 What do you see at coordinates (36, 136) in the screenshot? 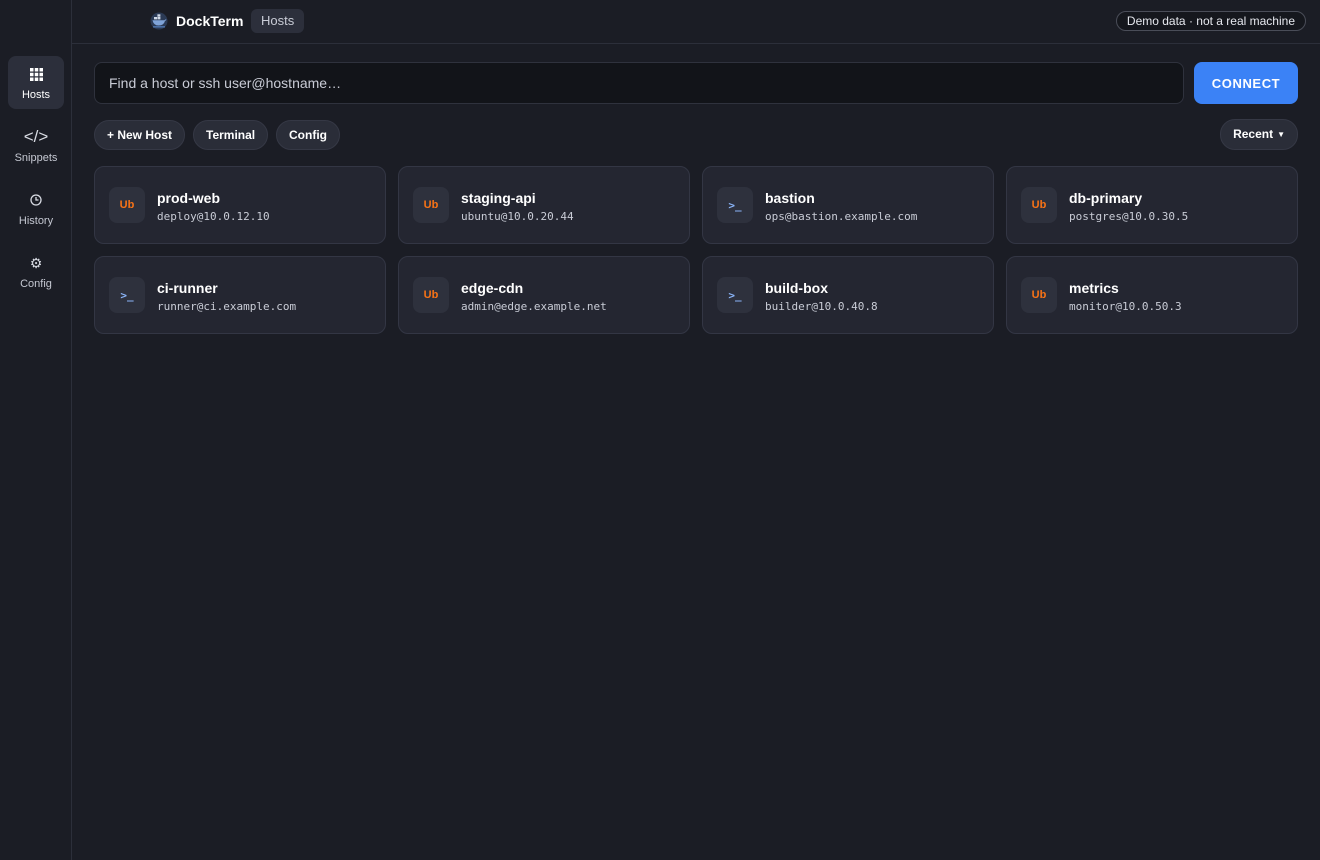
I see `code-icon: </>` at bounding box center [36, 136].